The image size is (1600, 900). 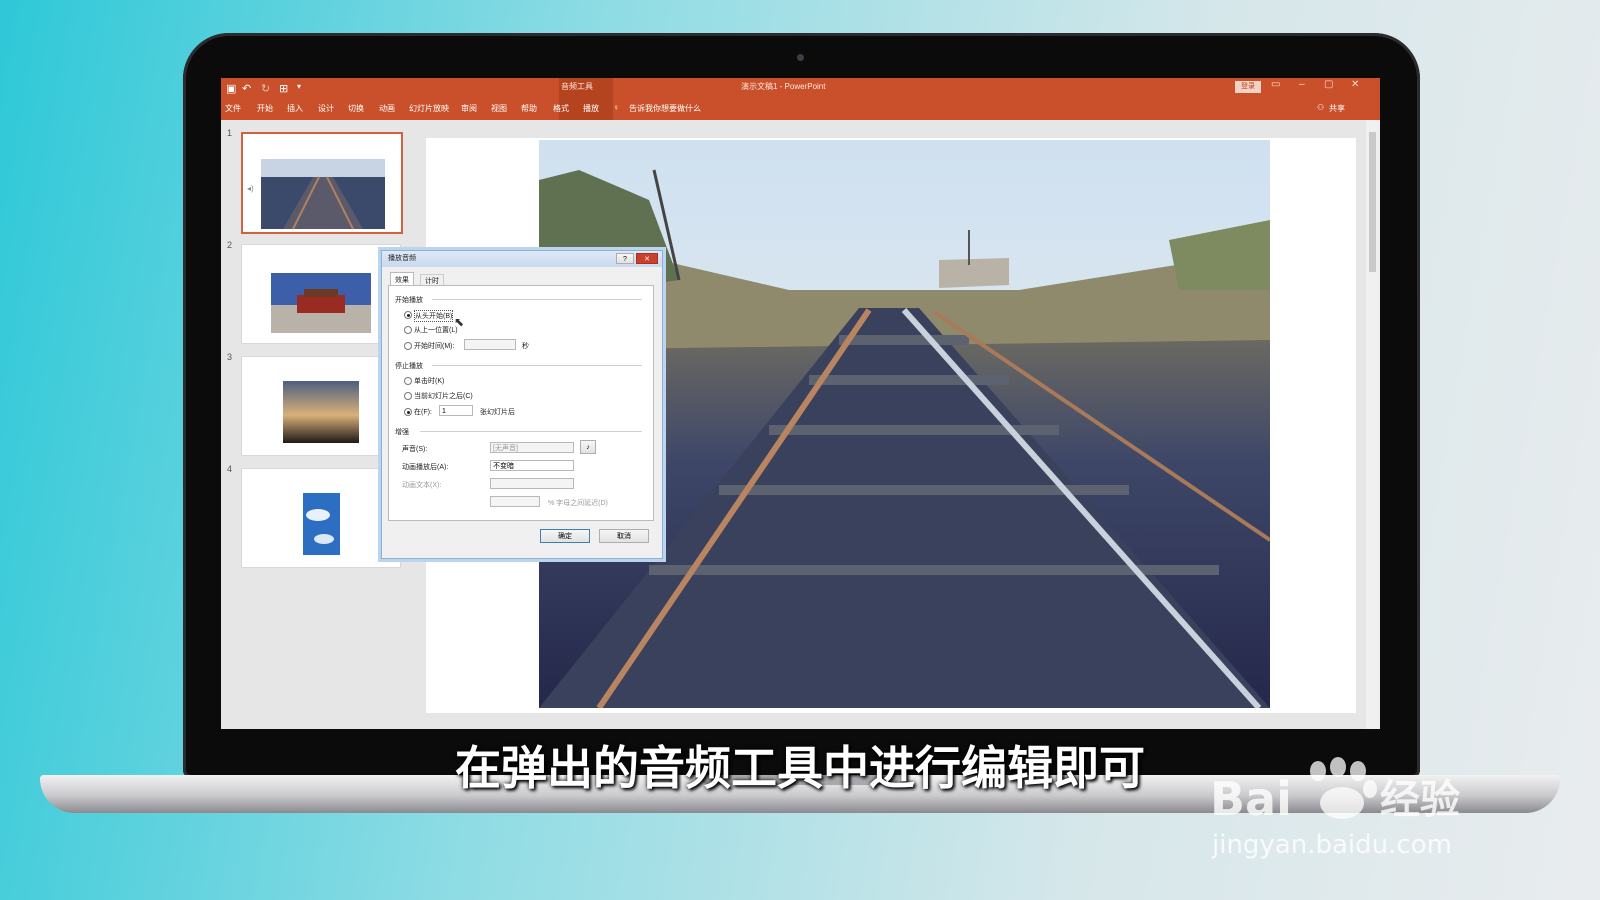 What do you see at coordinates (230, 245) in the screenshot?
I see `thumbnail-number: 2` at bounding box center [230, 245].